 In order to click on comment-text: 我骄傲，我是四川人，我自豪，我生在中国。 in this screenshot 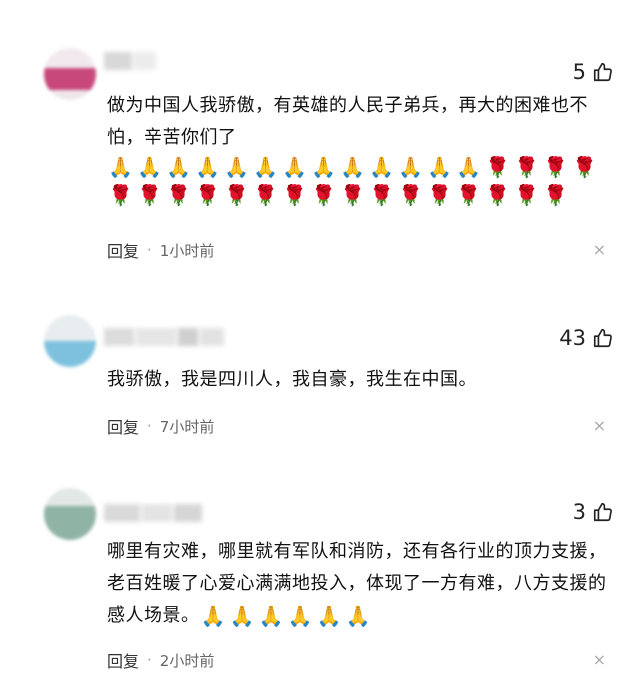, I will do `click(292, 379)`.